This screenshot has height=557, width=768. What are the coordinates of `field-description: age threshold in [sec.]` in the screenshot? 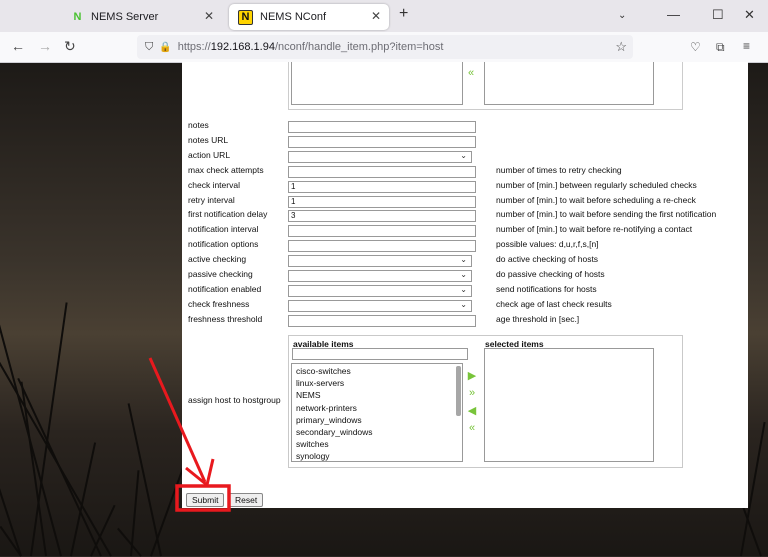 It's located at (538, 318).